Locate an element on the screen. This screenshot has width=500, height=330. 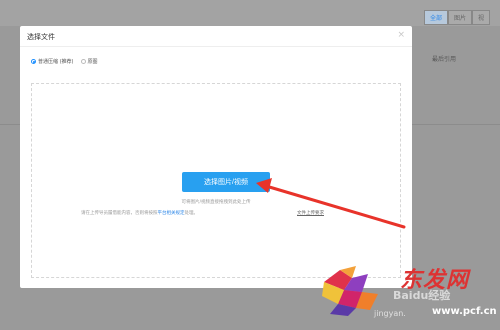
radio-unchecked-icon is located at coordinates (83, 61).